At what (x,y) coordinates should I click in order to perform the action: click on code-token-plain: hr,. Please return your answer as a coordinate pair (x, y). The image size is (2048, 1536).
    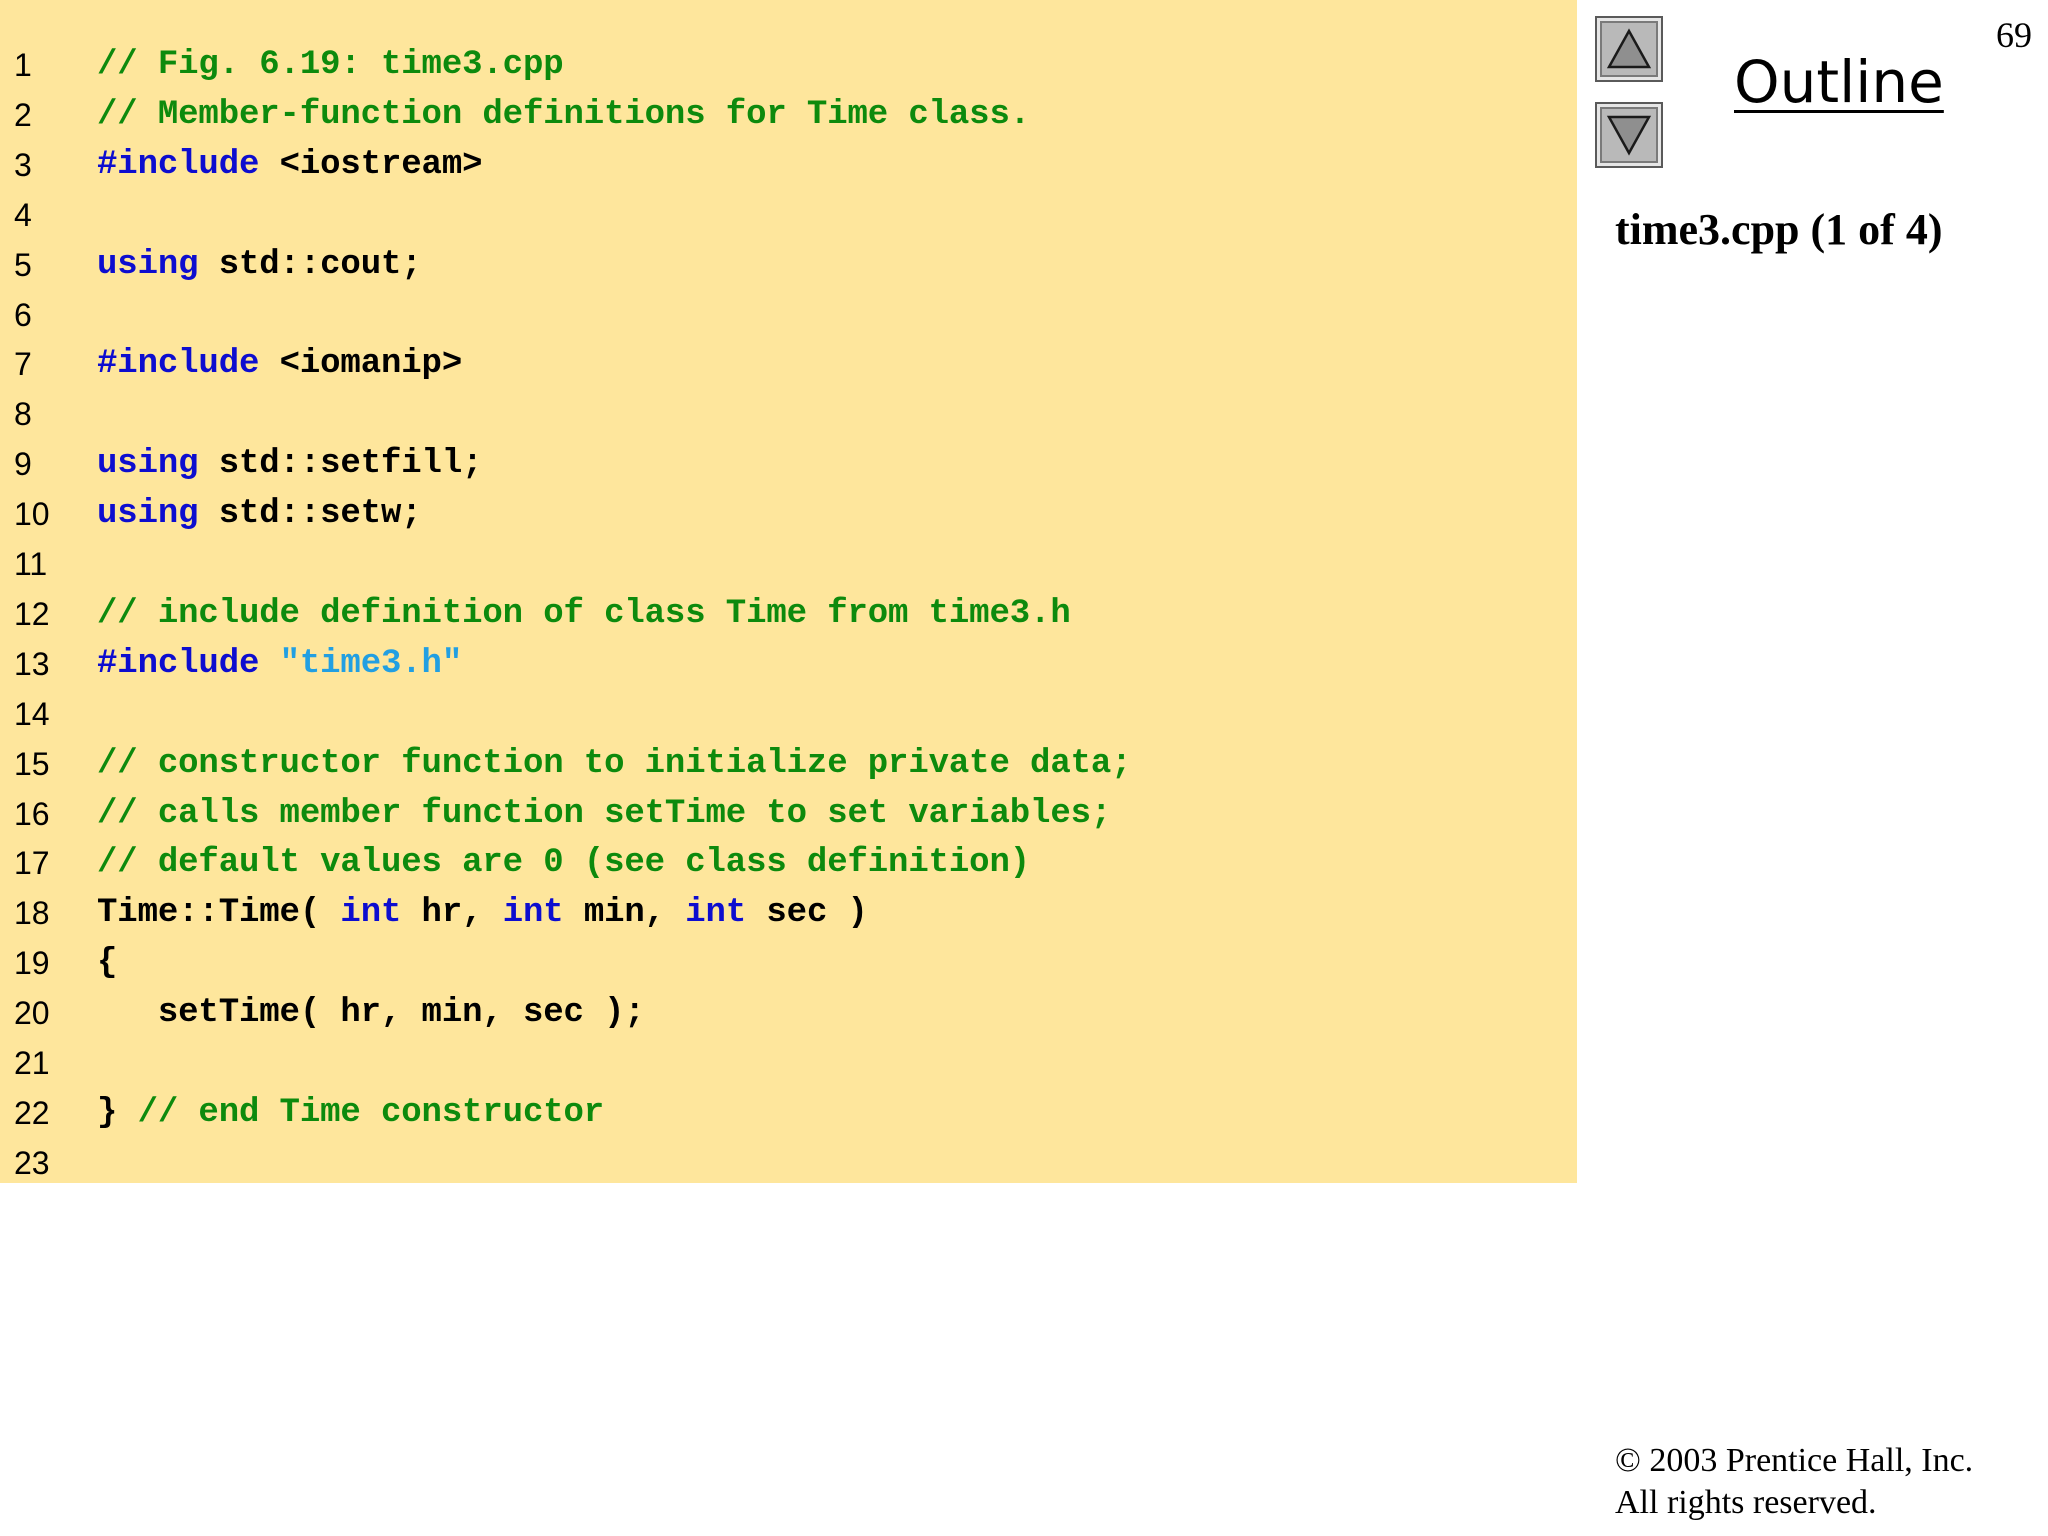
    Looking at the image, I should click on (452, 913).